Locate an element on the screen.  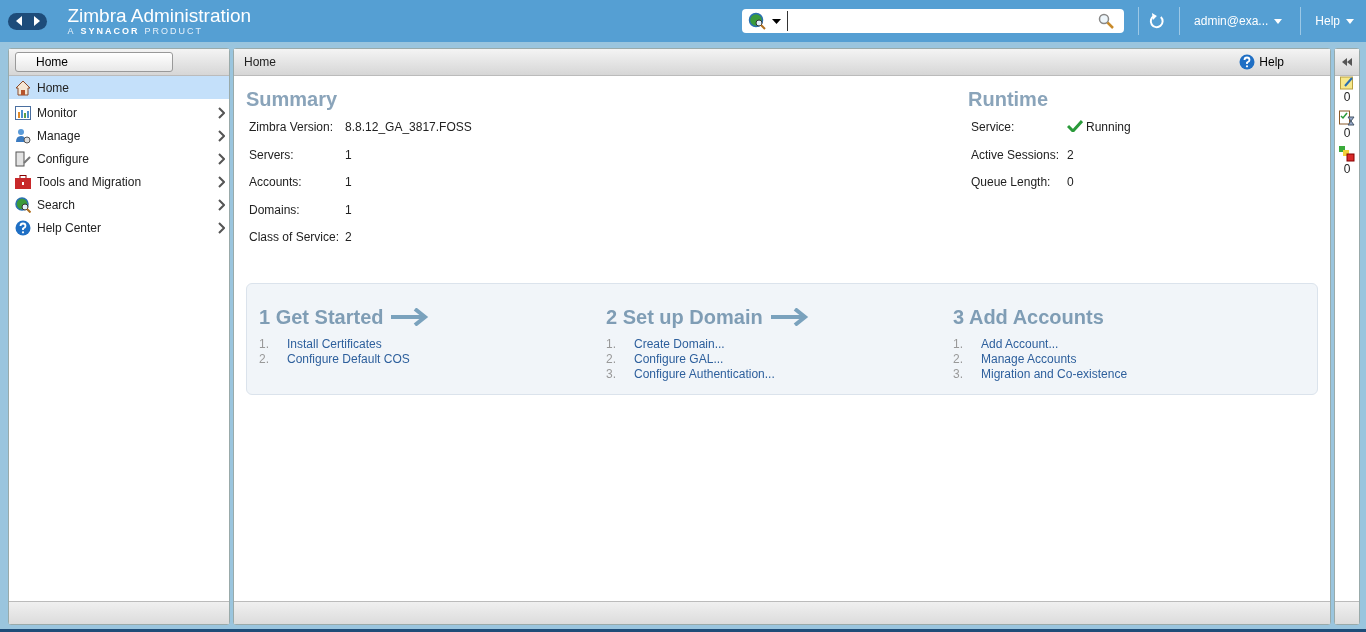
field-label: Zimbra Version: is located at coordinates (292, 127).